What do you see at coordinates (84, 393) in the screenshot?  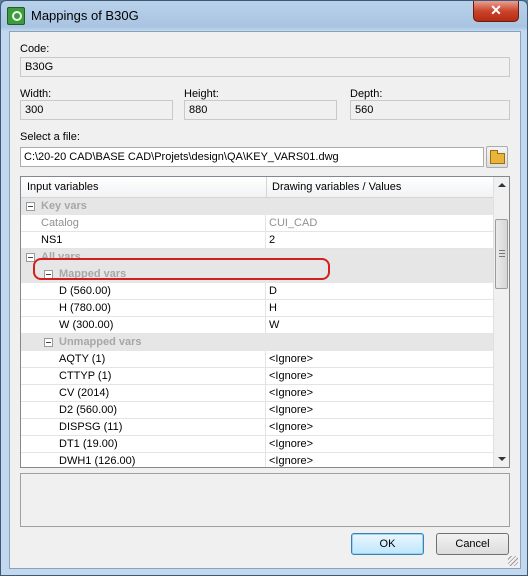 I see `row-name: CV (2014)` at bounding box center [84, 393].